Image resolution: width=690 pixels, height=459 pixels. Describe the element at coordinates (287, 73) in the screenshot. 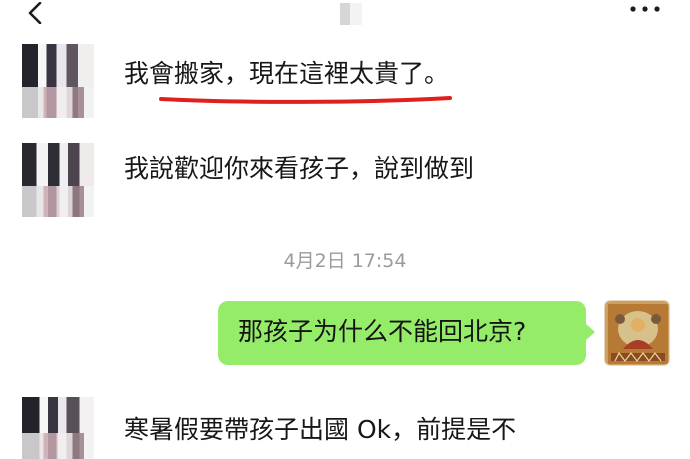

I see `message-text: 我會搬家，現在這裡太貴了。` at that location.